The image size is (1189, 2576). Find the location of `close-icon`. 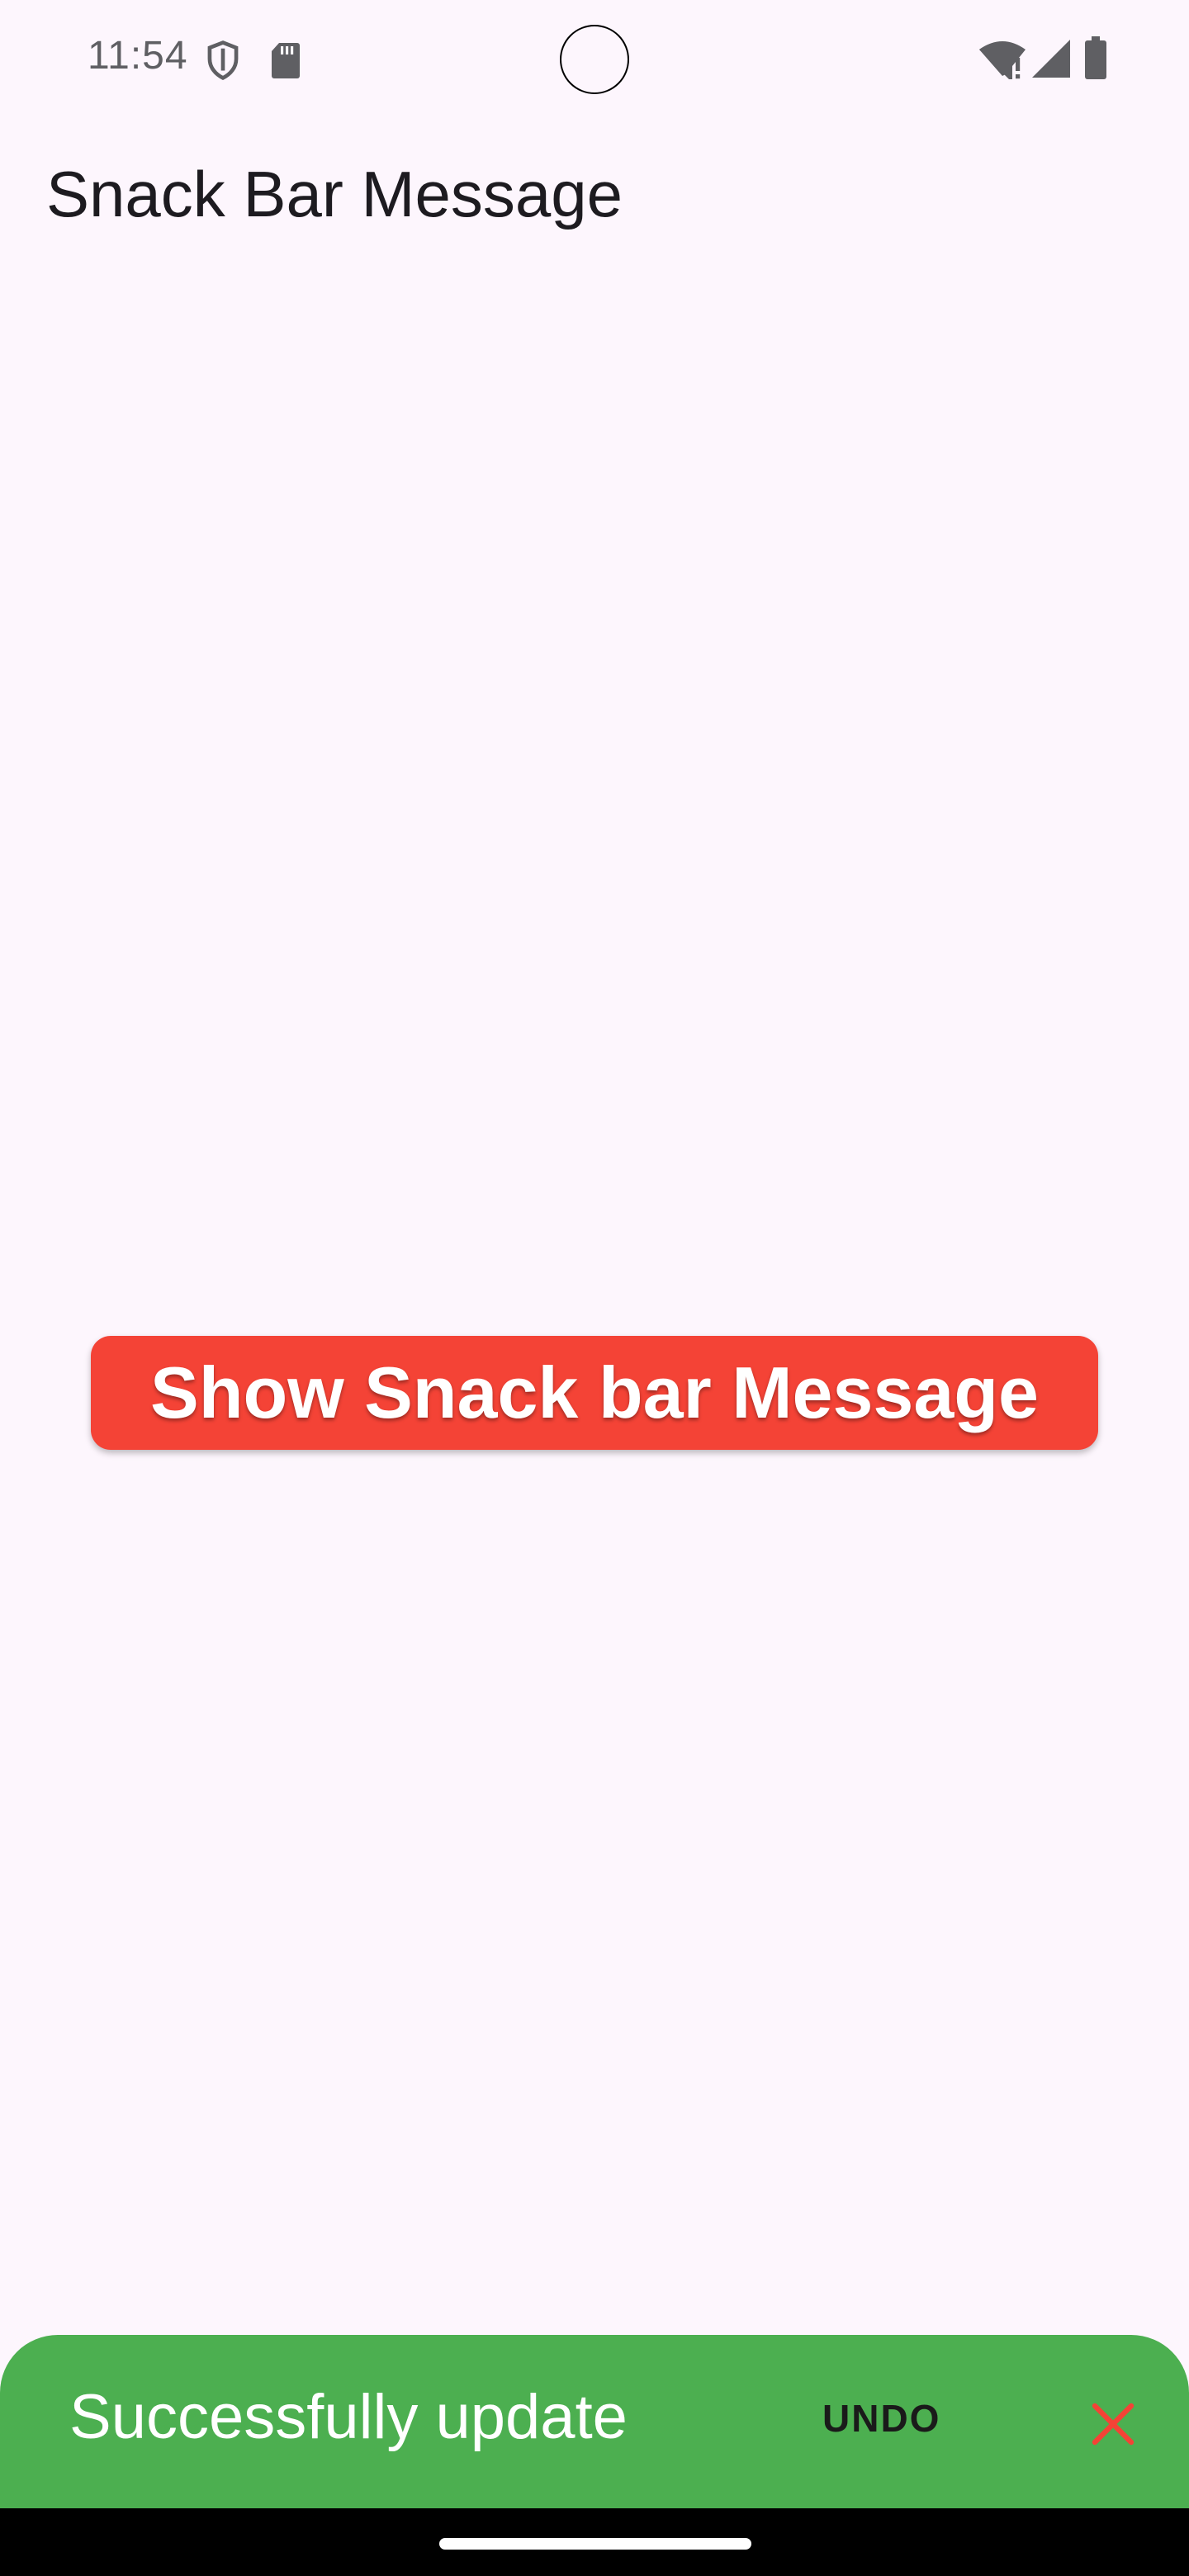

close-icon is located at coordinates (1113, 2424).